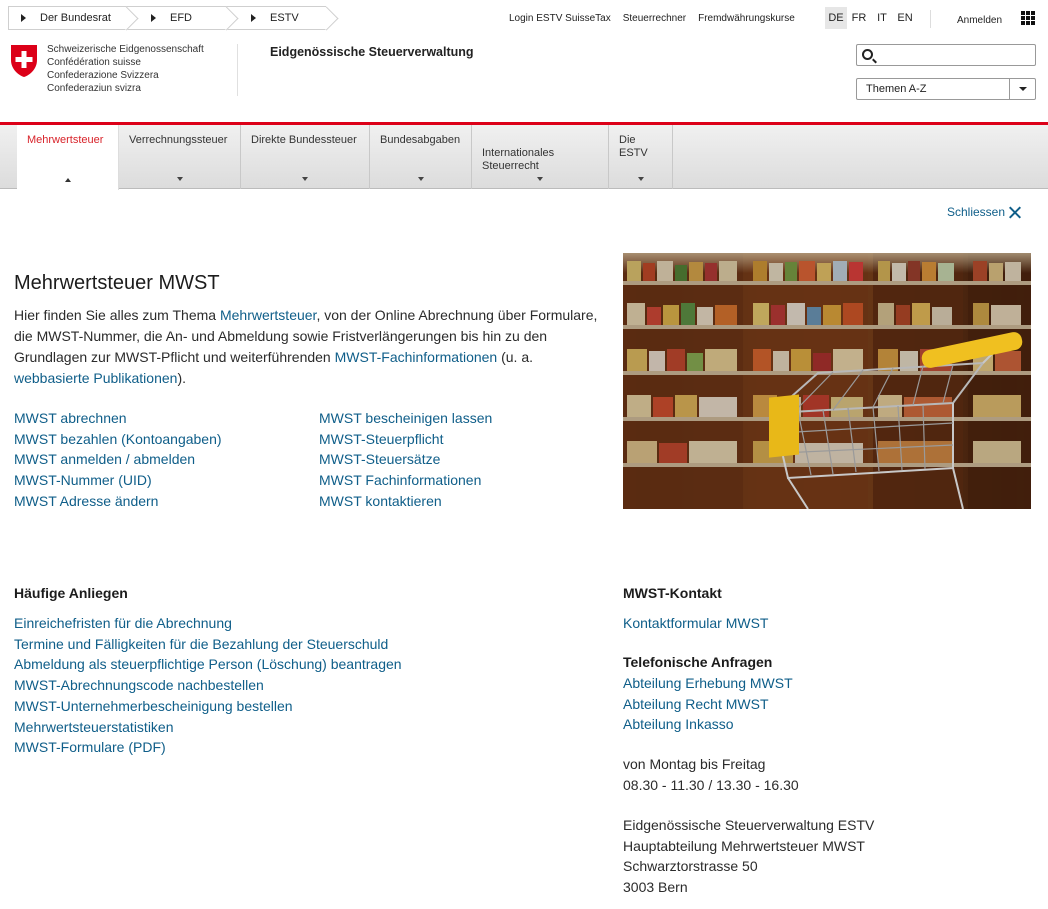  What do you see at coordinates (118, 501) in the screenshot?
I see `list-item-link: MWST Adresse ändern` at bounding box center [118, 501].